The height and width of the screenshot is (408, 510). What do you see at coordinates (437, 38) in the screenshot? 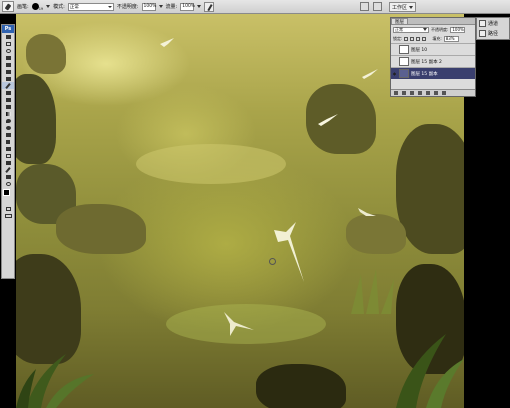
I see `fill-label: 填充:` at bounding box center [437, 38].